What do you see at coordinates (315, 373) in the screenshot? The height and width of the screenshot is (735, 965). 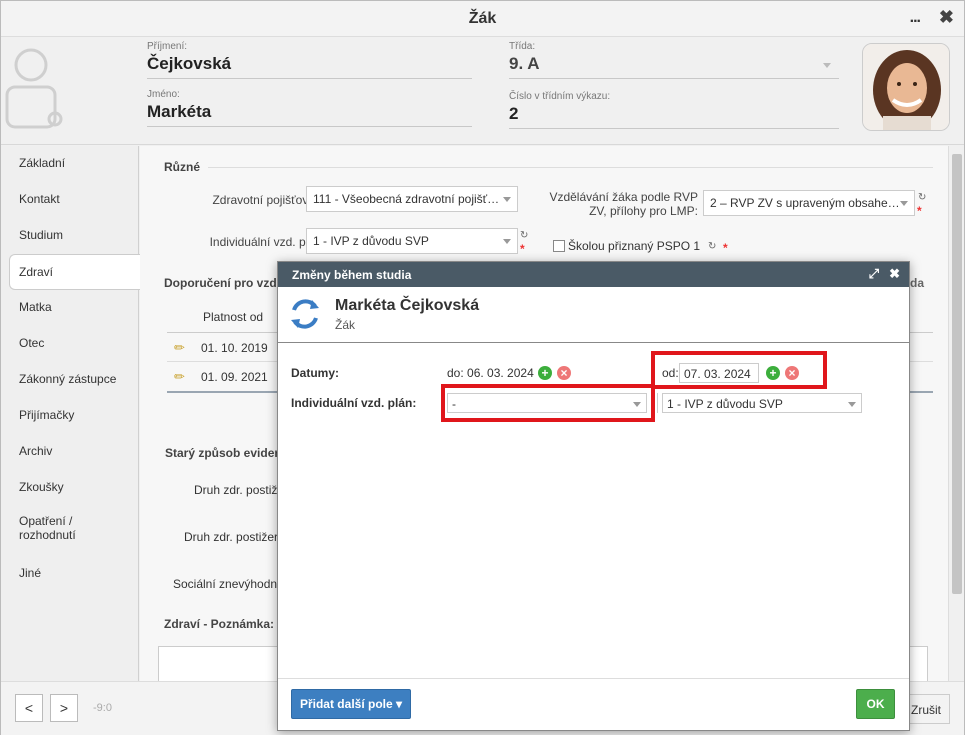 I see `dates-label: Datumy:` at bounding box center [315, 373].